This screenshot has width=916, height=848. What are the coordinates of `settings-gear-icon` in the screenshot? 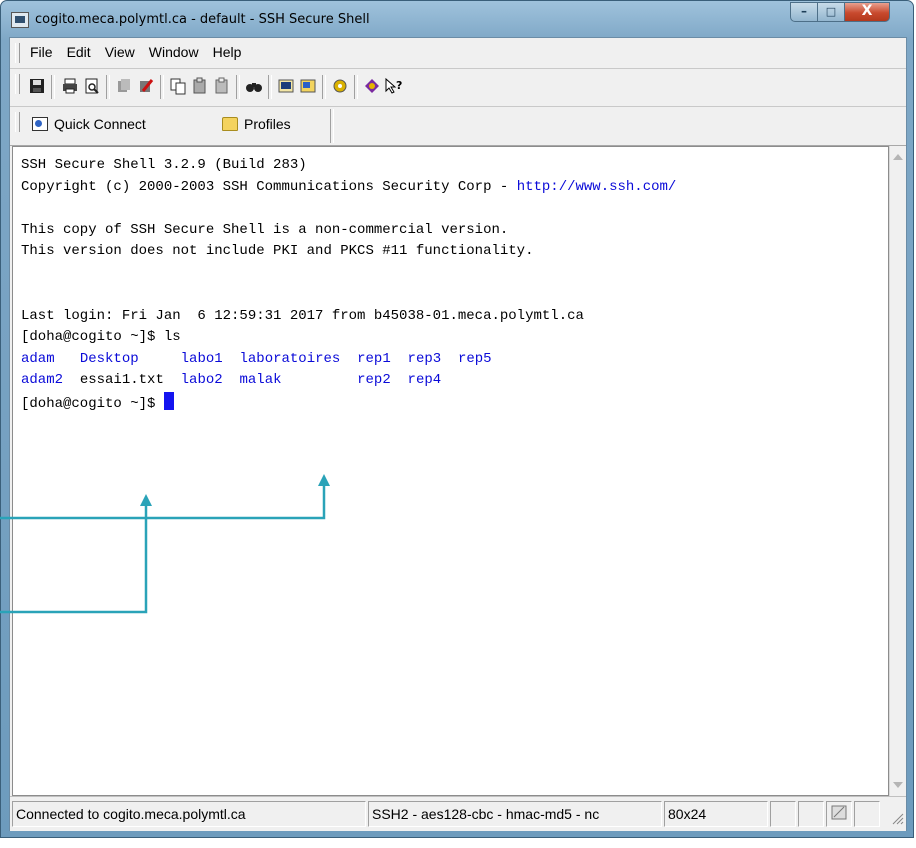 It's located at (340, 87).